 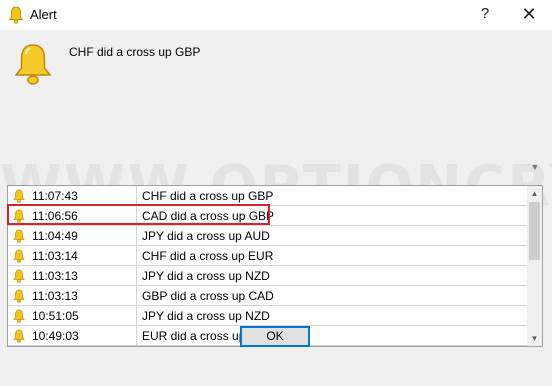 I want to click on time-cell: 10:49:03, so click(x=72, y=336).